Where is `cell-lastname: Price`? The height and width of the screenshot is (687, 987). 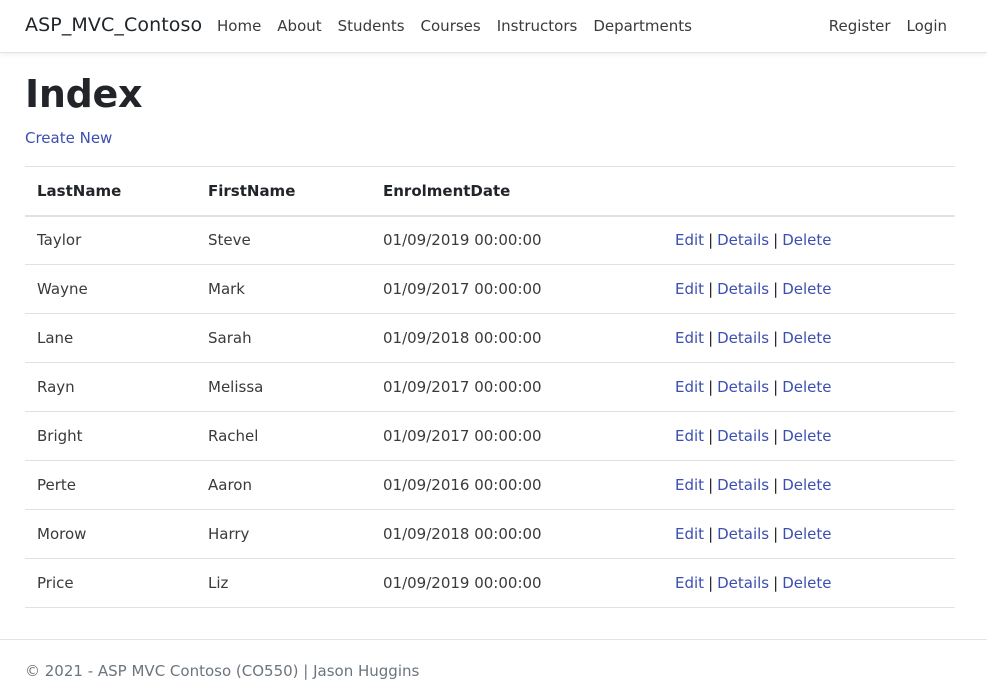 cell-lastname: Price is located at coordinates (55, 583).